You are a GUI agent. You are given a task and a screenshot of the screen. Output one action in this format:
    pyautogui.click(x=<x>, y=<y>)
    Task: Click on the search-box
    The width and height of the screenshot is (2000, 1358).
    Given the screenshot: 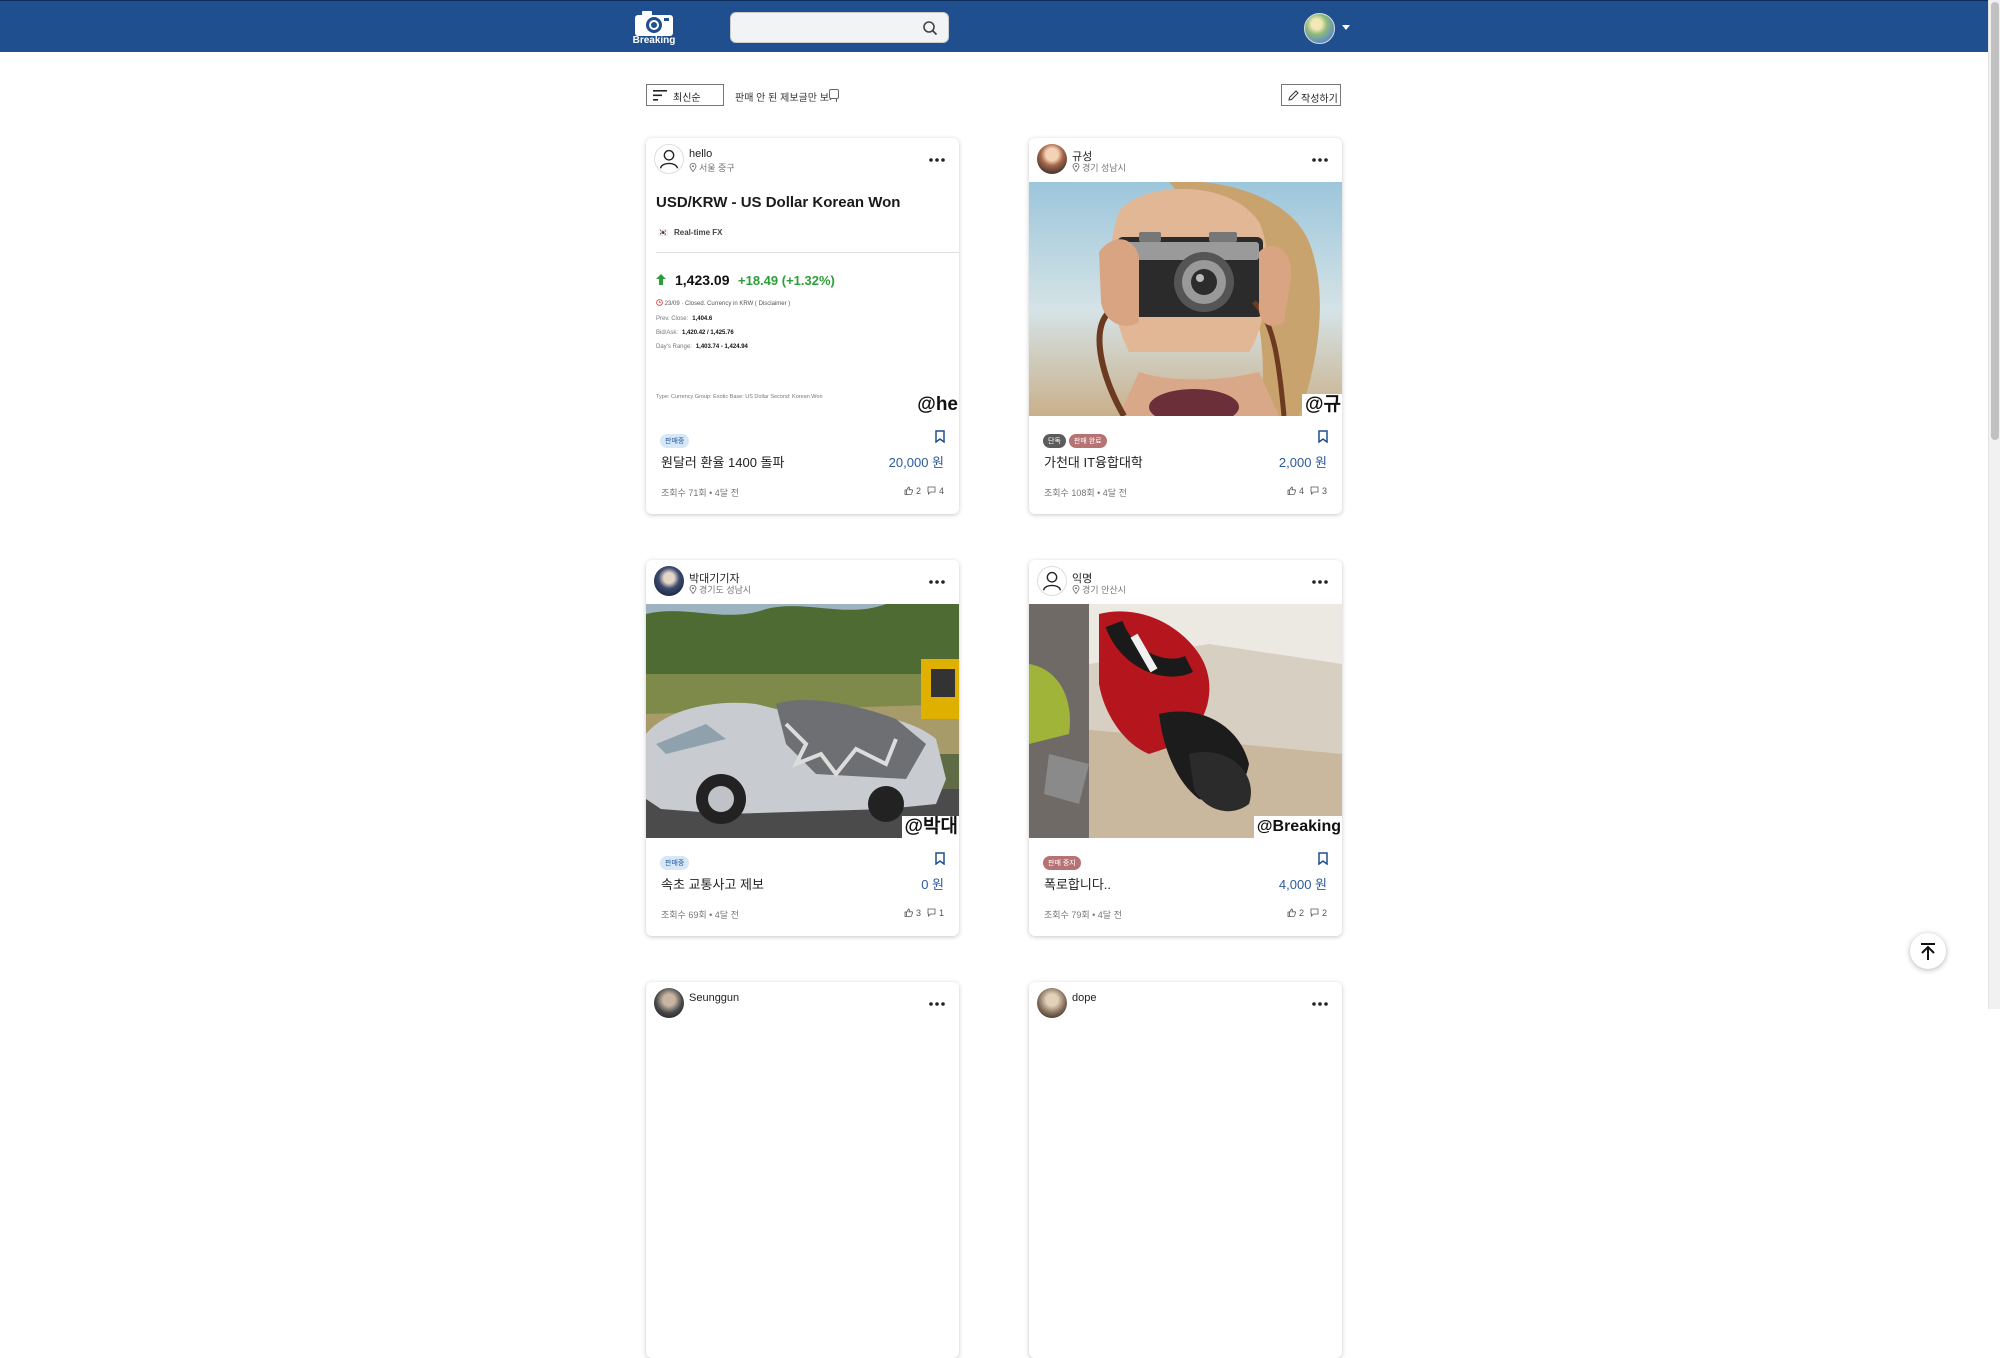 What is the action you would take?
    pyautogui.click(x=839, y=28)
    